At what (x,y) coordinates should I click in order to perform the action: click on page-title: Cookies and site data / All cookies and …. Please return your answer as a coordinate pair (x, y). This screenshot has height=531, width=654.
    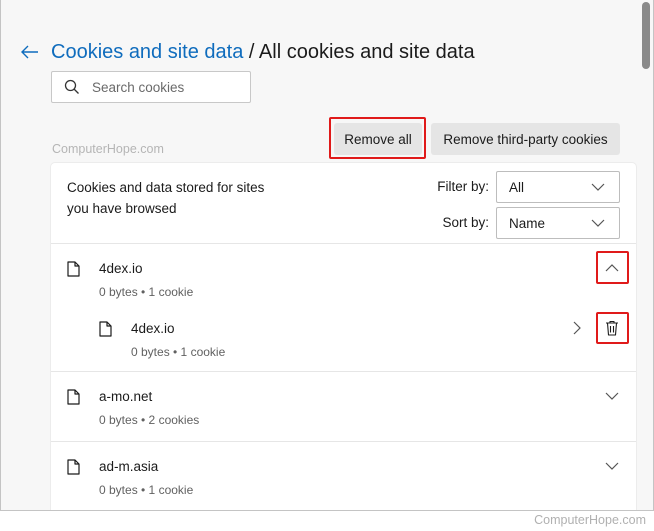
    Looking at the image, I should click on (263, 52).